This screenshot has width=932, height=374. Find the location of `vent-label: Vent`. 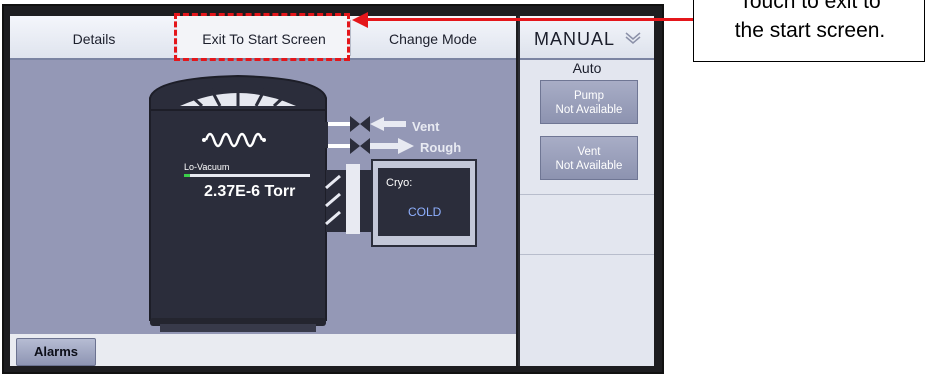

vent-label: Vent is located at coordinates (426, 126).